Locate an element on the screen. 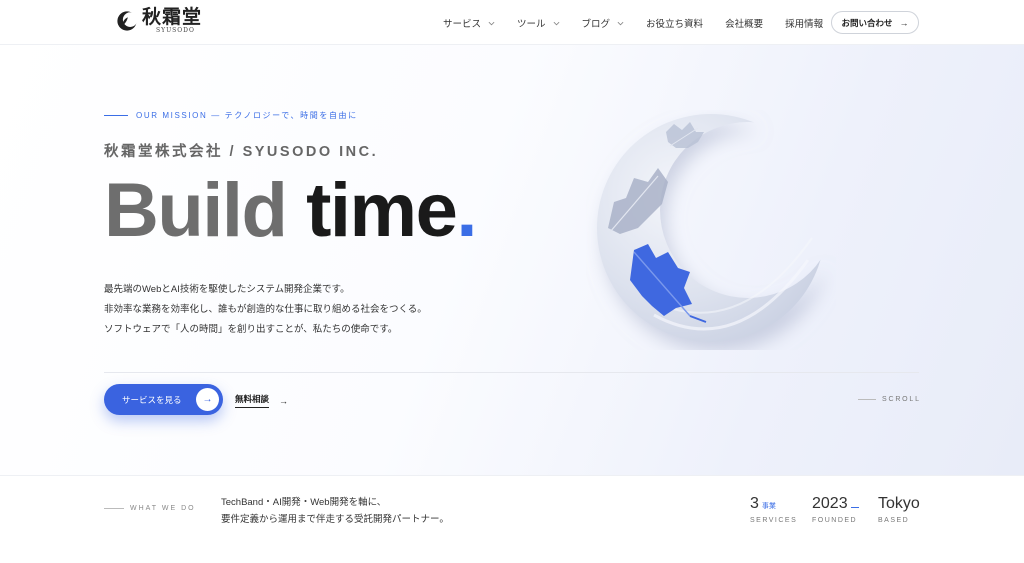 This screenshot has height=563, width=1024. contact-button-label: お問い合わせ is located at coordinates (867, 22).